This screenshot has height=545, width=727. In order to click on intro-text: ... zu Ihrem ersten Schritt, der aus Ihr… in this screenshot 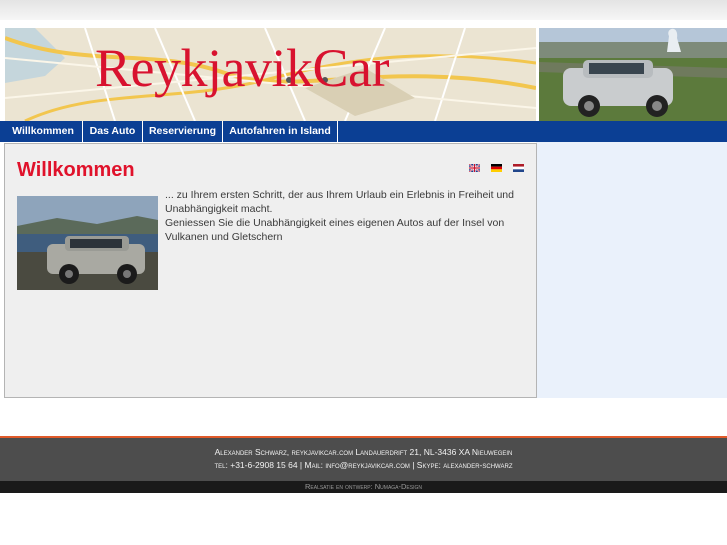, I will do `click(340, 216)`.